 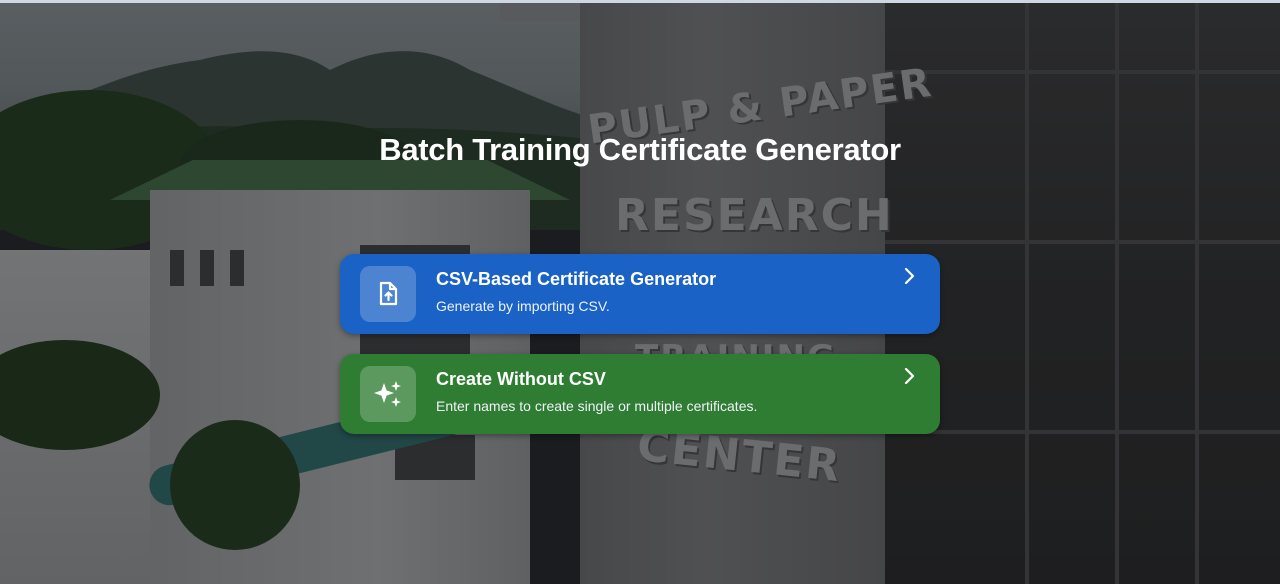 What do you see at coordinates (521, 379) in the screenshot?
I see `create-without-csv-title: Create Without CSV` at bounding box center [521, 379].